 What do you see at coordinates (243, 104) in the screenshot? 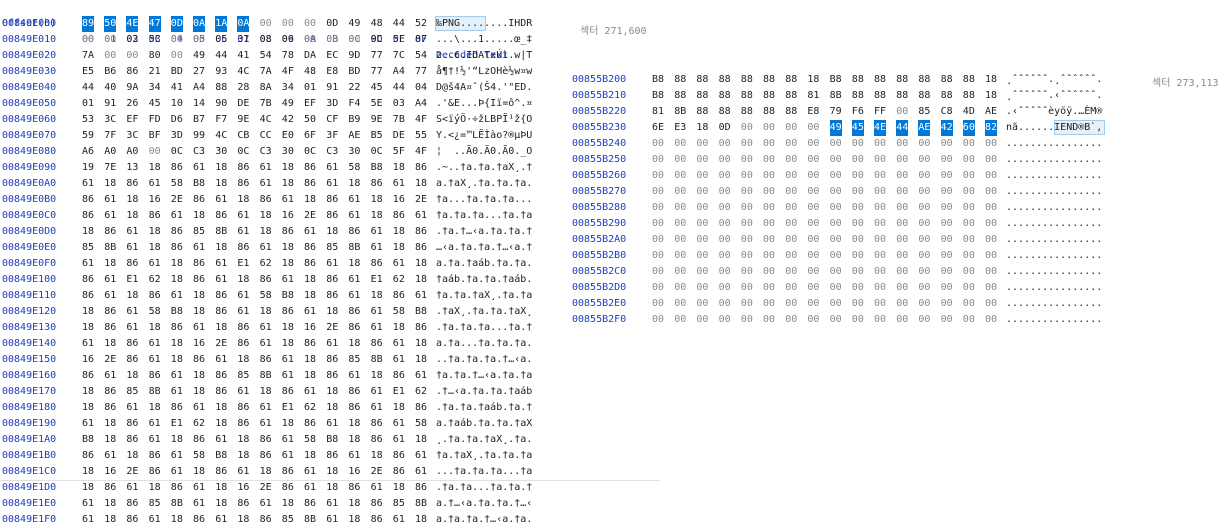
I see `hex-byte: DE` at bounding box center [243, 104].